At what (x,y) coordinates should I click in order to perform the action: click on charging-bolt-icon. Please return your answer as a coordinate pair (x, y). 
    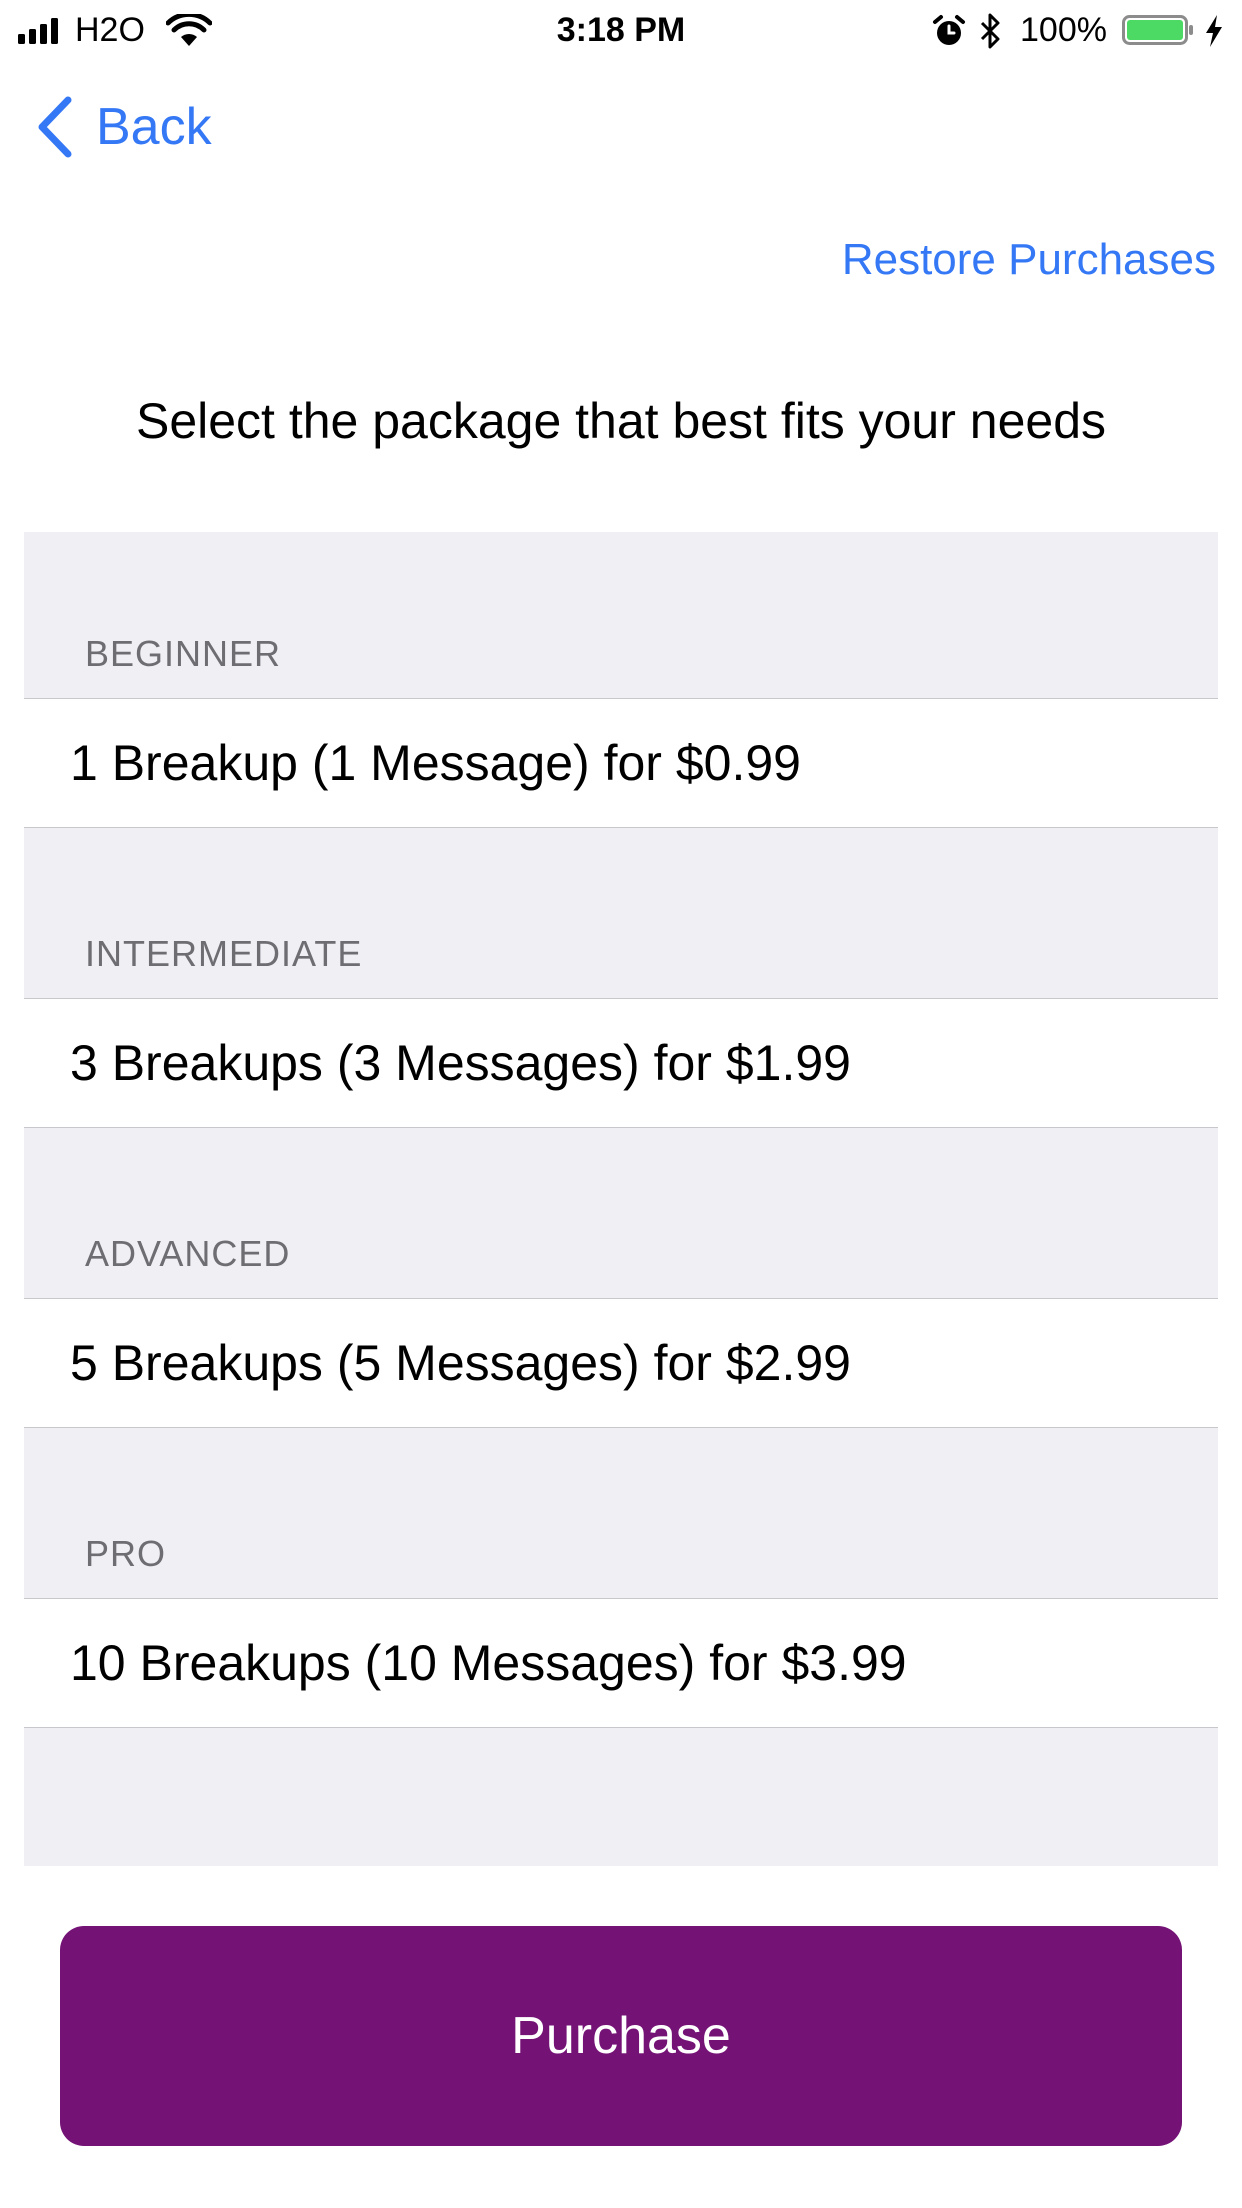
    Looking at the image, I should click on (1214, 31).